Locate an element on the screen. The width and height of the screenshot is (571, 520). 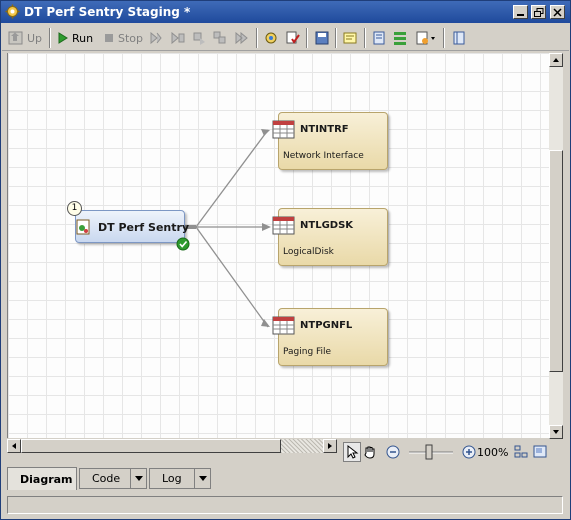
continue-icon is located at coordinates (241, 38).